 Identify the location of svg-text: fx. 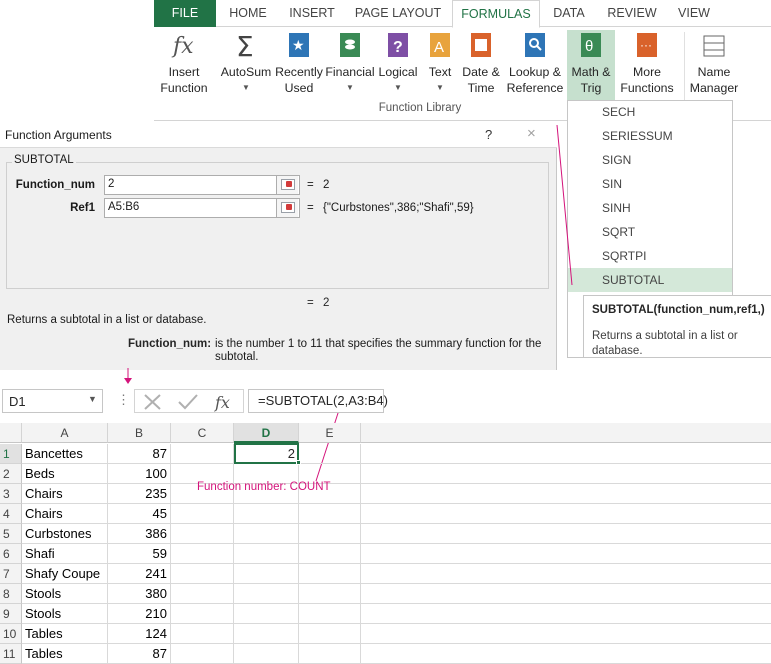
(222, 402).